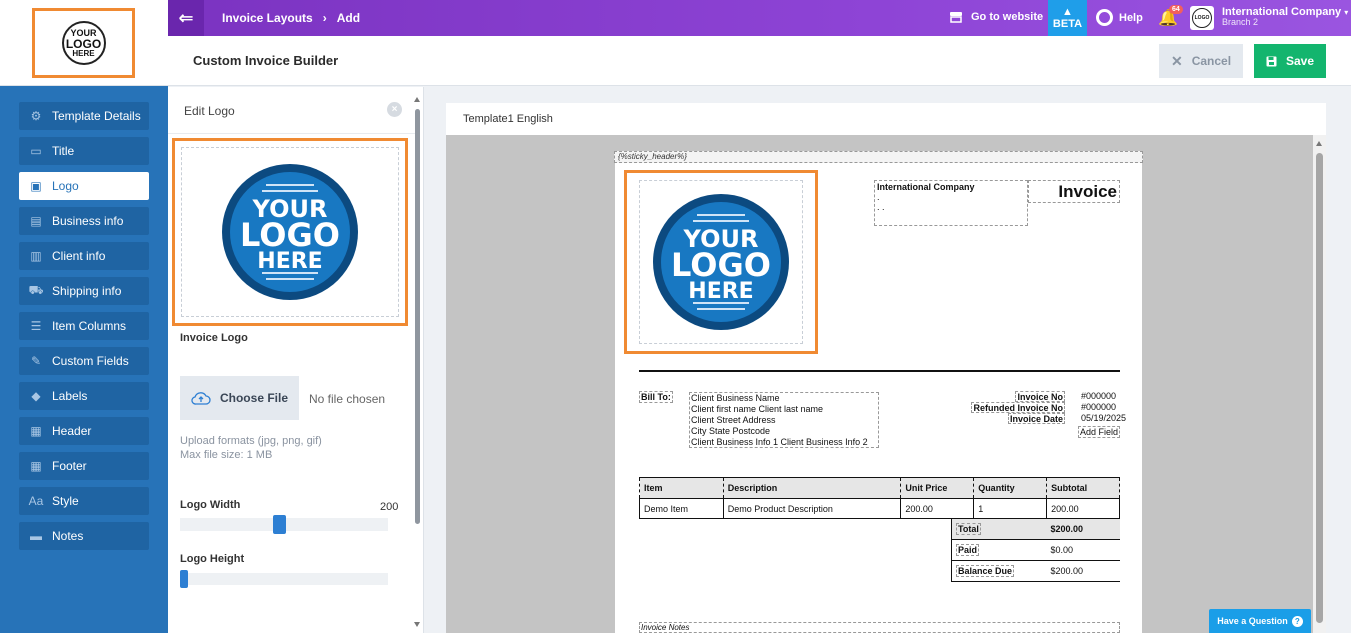  What do you see at coordinates (347, 399) in the screenshot?
I see `file-status: No file chosen` at bounding box center [347, 399].